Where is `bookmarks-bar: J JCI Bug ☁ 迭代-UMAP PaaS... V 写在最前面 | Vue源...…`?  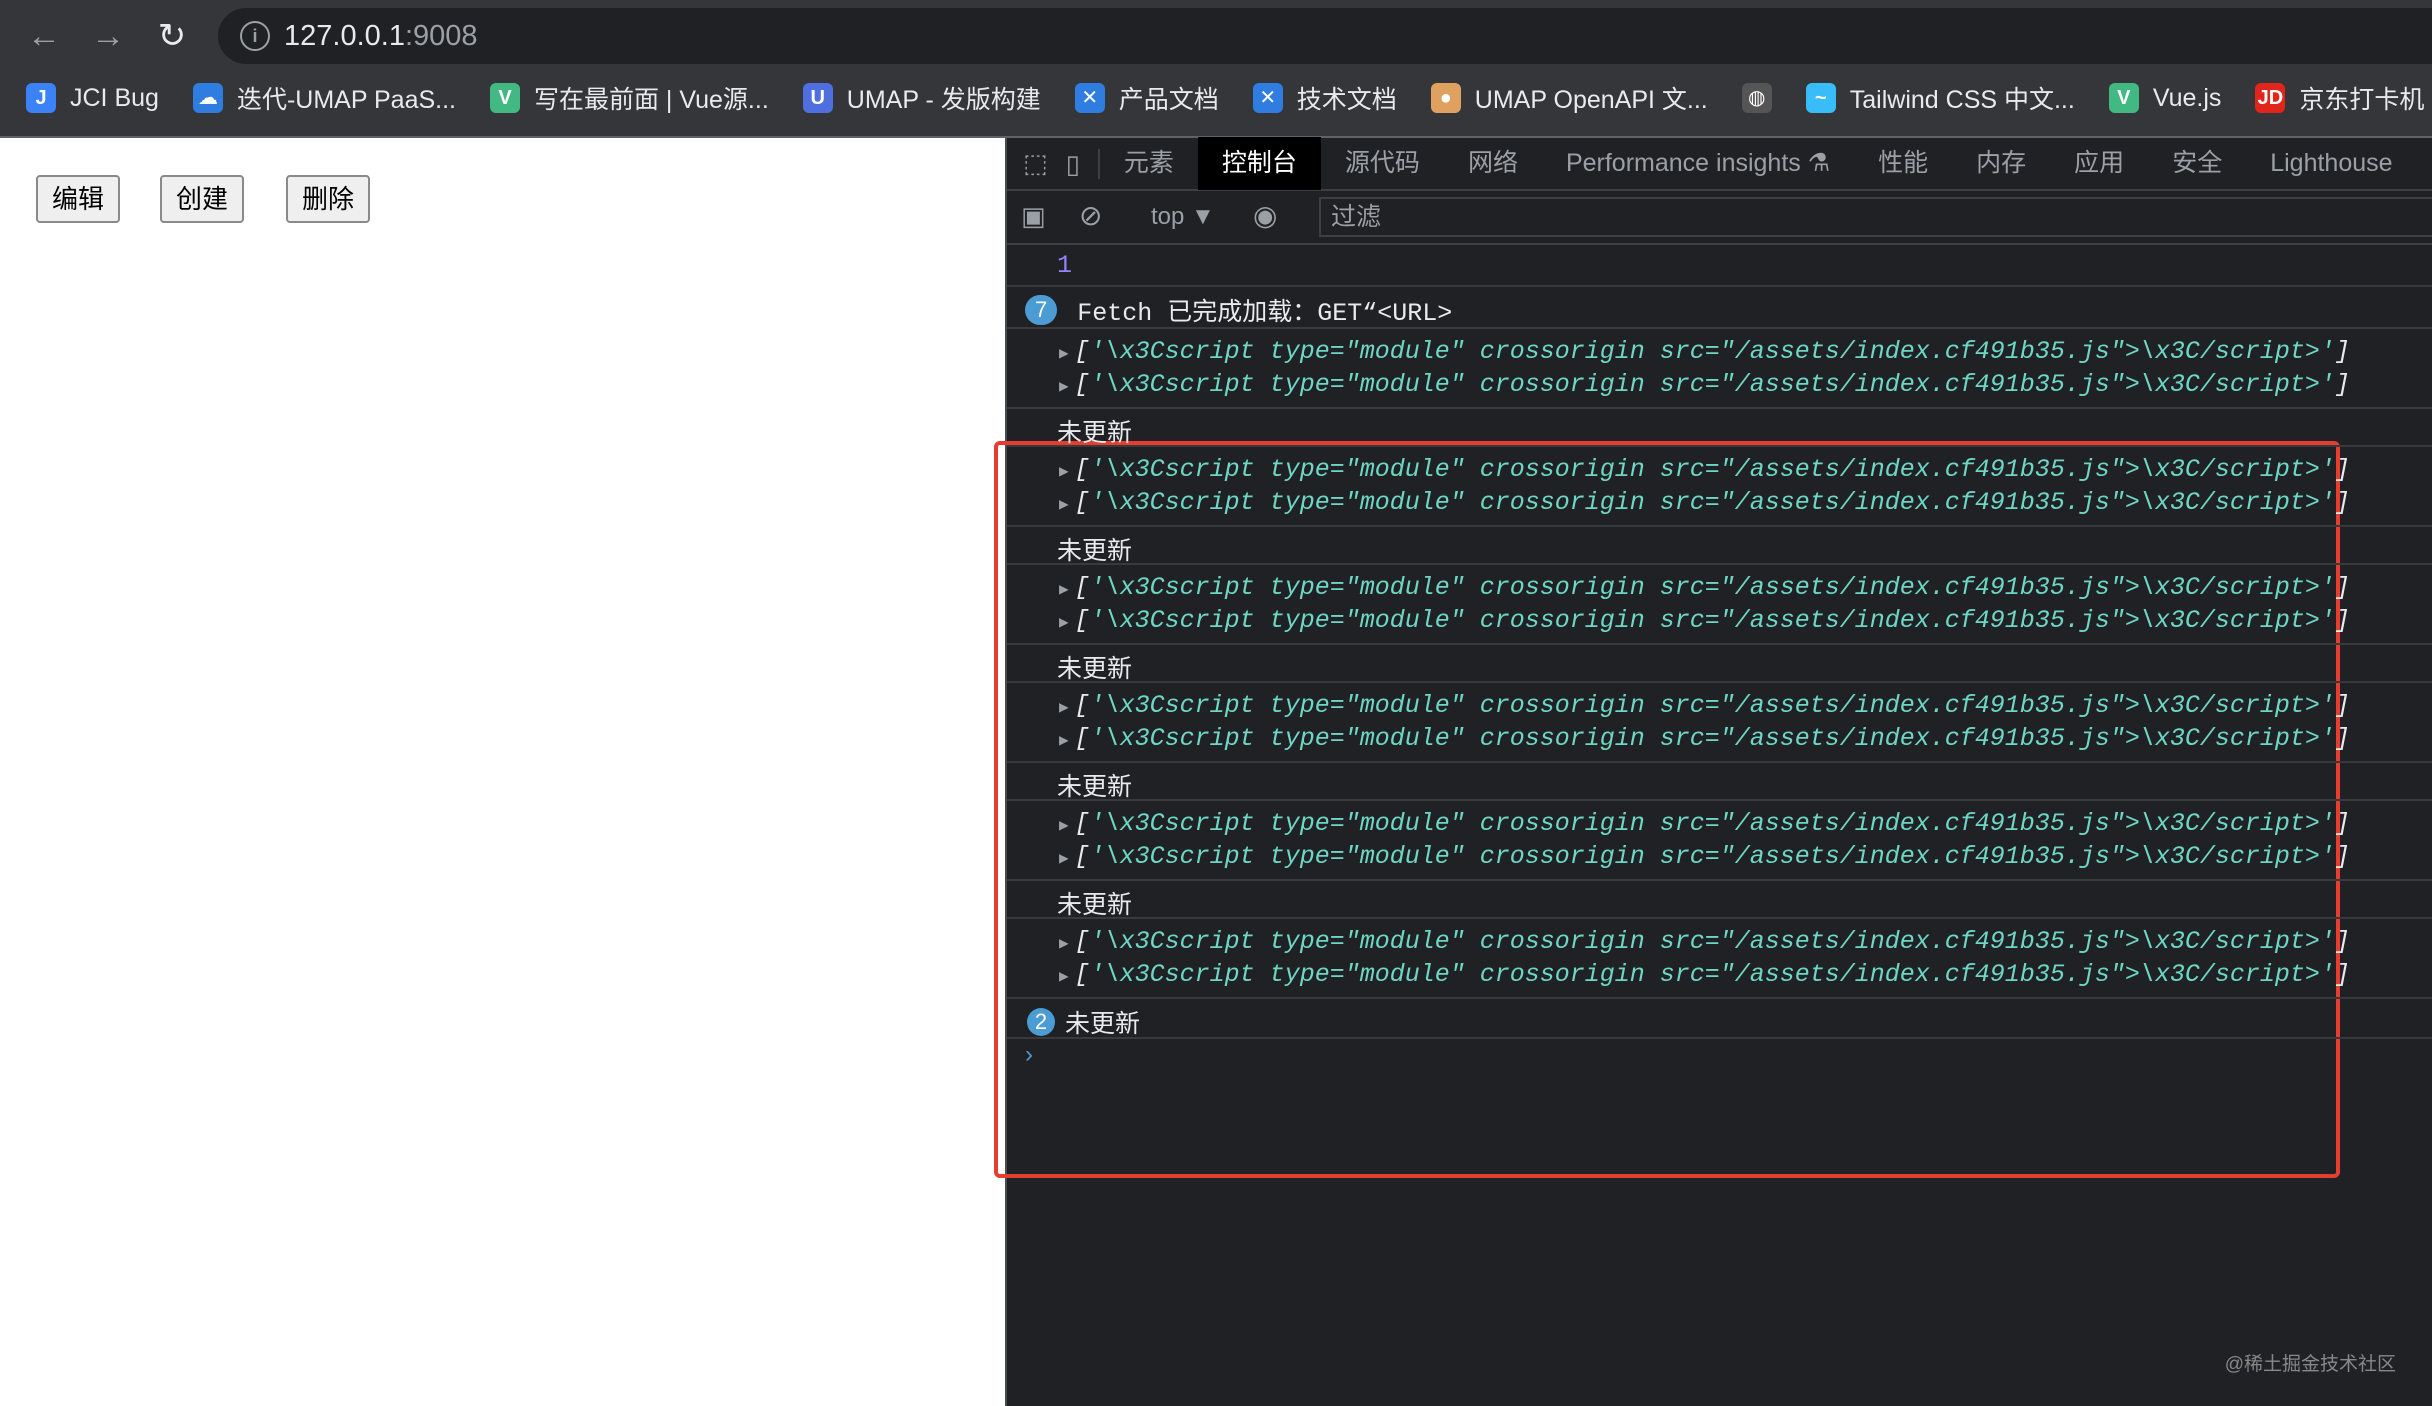
bookmarks-bar: J JCI Bug ☁ 迭代-UMAP PaaS... V 写在最前面 | Vue源...… is located at coordinates (1225, 98).